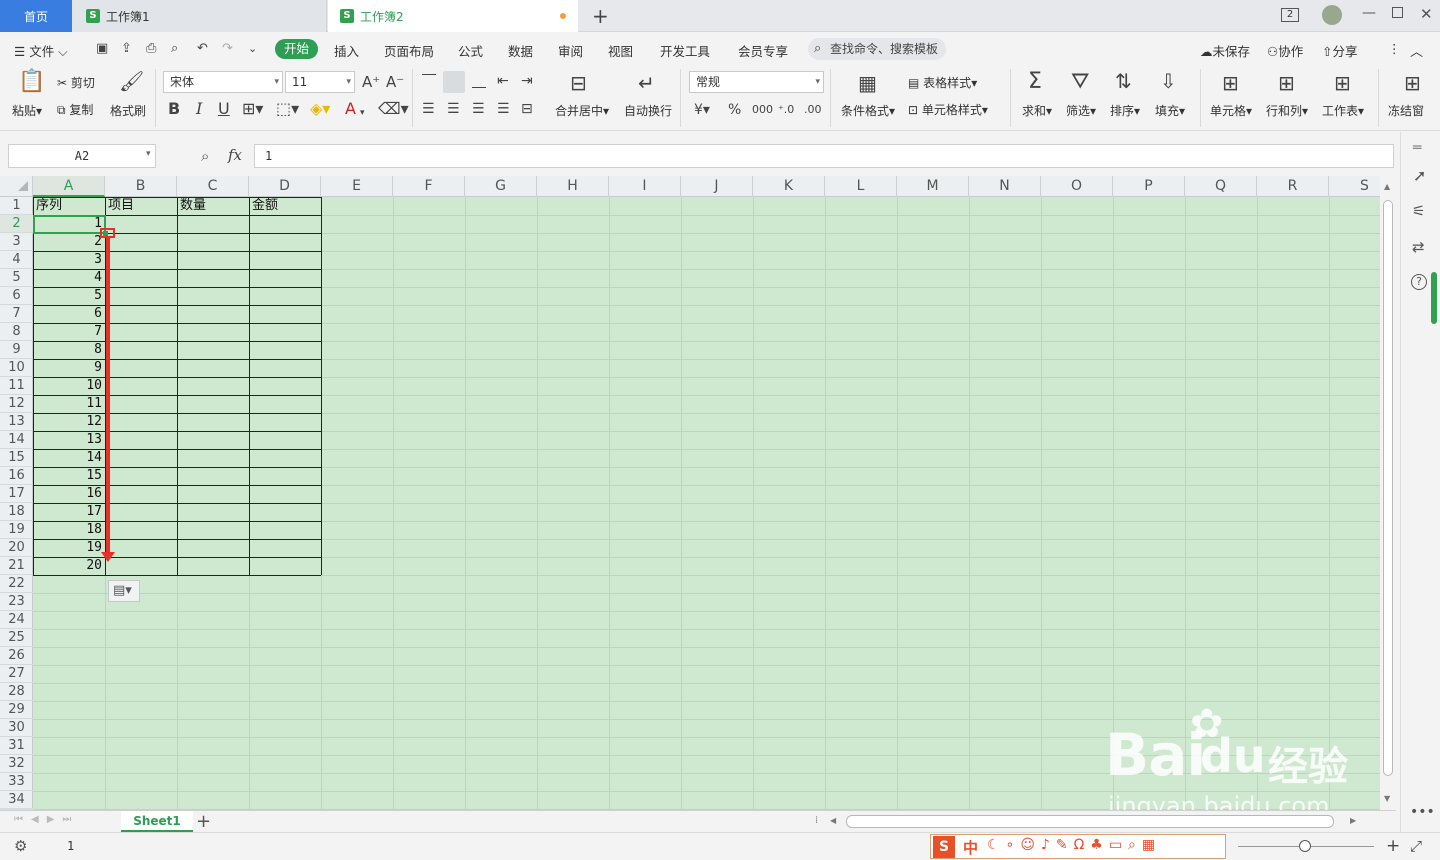 The image size is (1440, 860). What do you see at coordinates (393, 109) in the screenshot?
I see `clear-format-icon: ⌫▾` at bounding box center [393, 109].